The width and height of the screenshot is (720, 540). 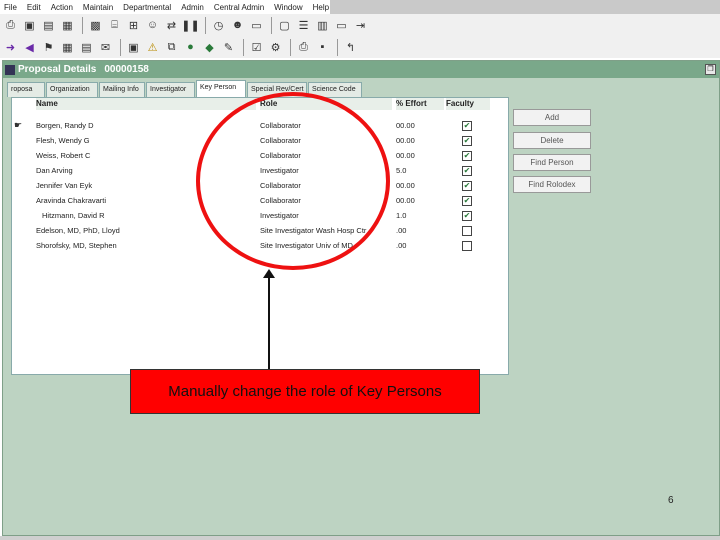 What do you see at coordinates (62, 7) in the screenshot?
I see `menu-action: Action` at bounding box center [62, 7].